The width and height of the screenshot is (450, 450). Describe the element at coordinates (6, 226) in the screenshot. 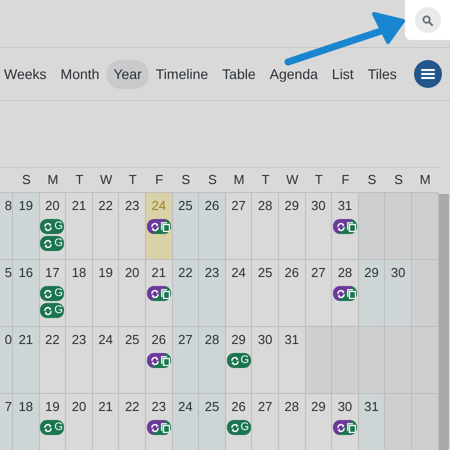

I see `day-cell: 8` at that location.